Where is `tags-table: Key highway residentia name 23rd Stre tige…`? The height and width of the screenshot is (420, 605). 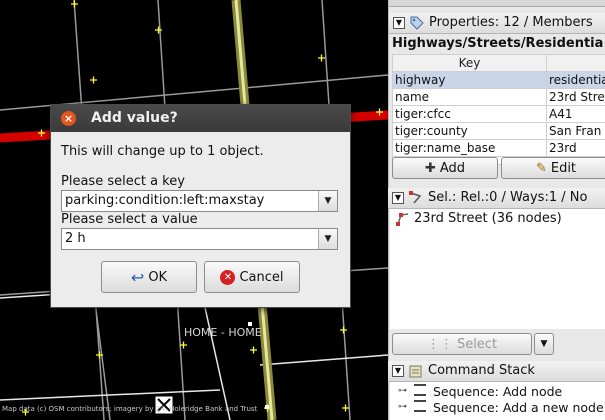
tags-table: Key highway residentia name 23rd Stre tige… is located at coordinates (498, 109).